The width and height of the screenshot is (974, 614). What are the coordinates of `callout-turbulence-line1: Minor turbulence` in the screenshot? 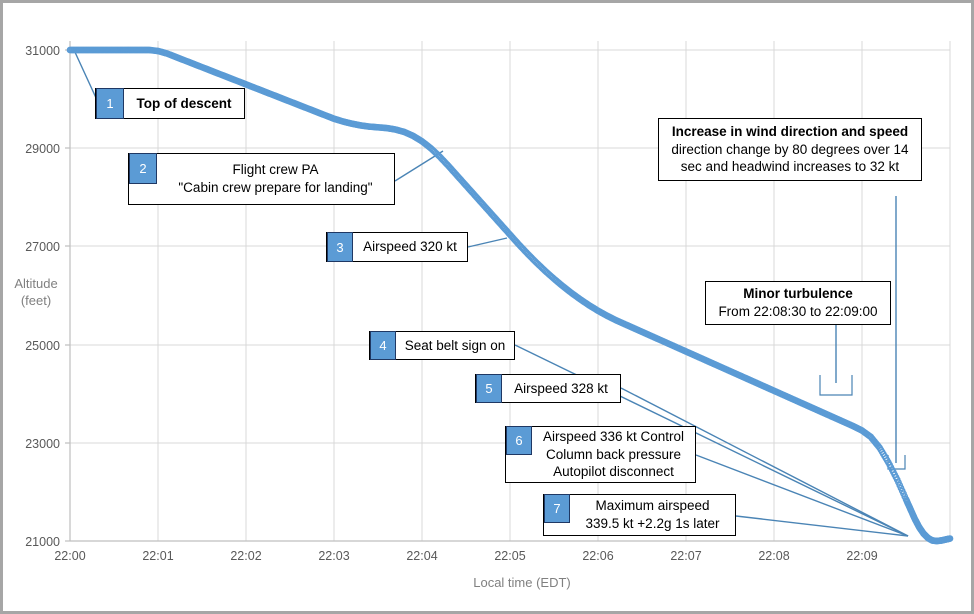 It's located at (798, 294).